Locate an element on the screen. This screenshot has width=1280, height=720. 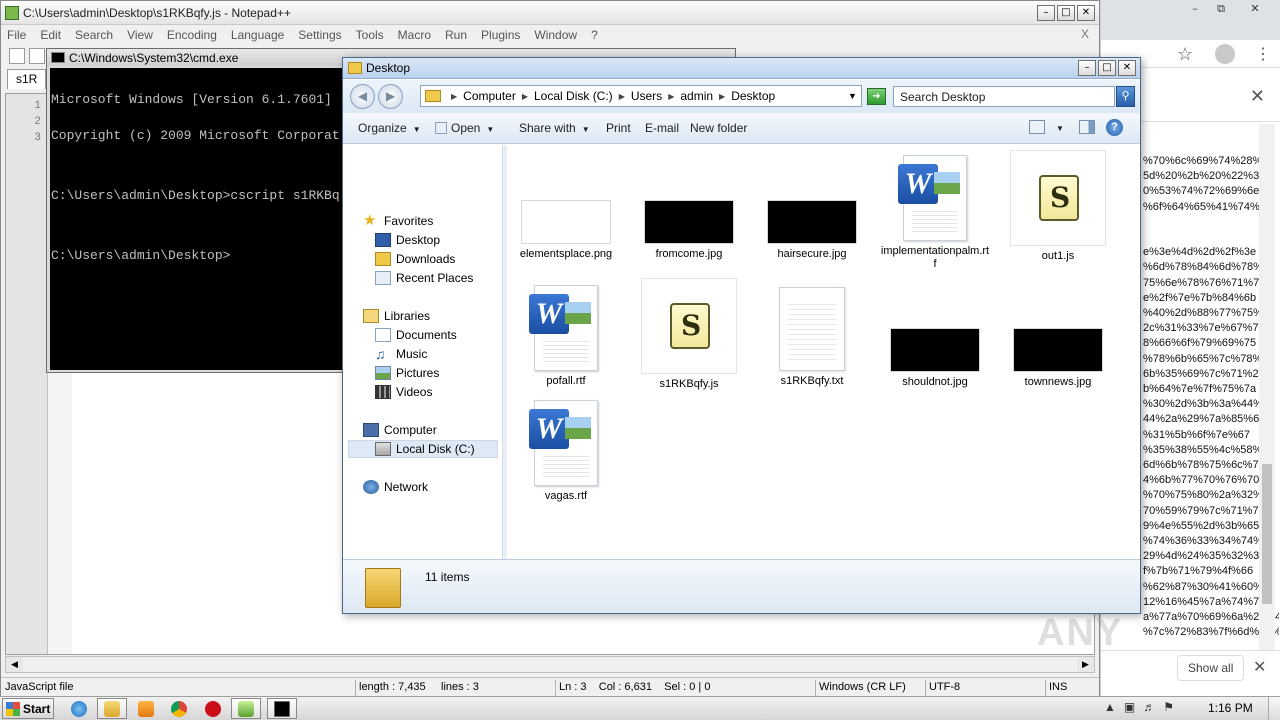
file-item: elementsplace.png is located at coordinates (566, 230).